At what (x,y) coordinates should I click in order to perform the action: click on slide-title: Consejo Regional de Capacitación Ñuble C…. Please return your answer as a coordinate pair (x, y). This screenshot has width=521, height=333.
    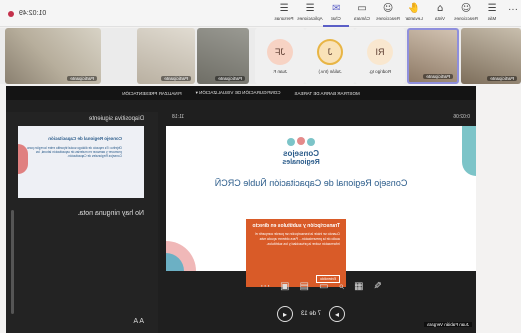
    Looking at the image, I should click on (311, 183).